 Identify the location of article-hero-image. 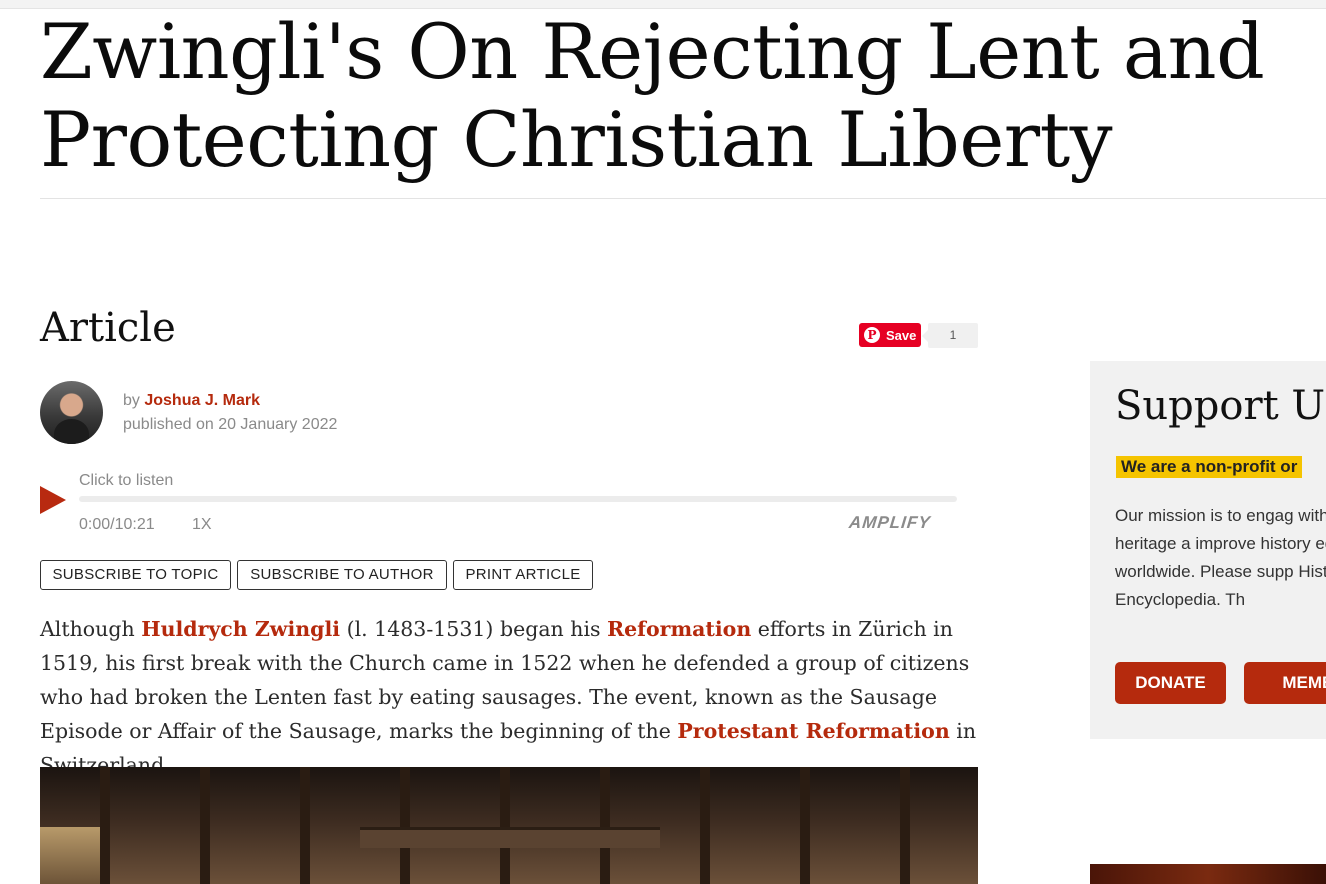
(509, 825).